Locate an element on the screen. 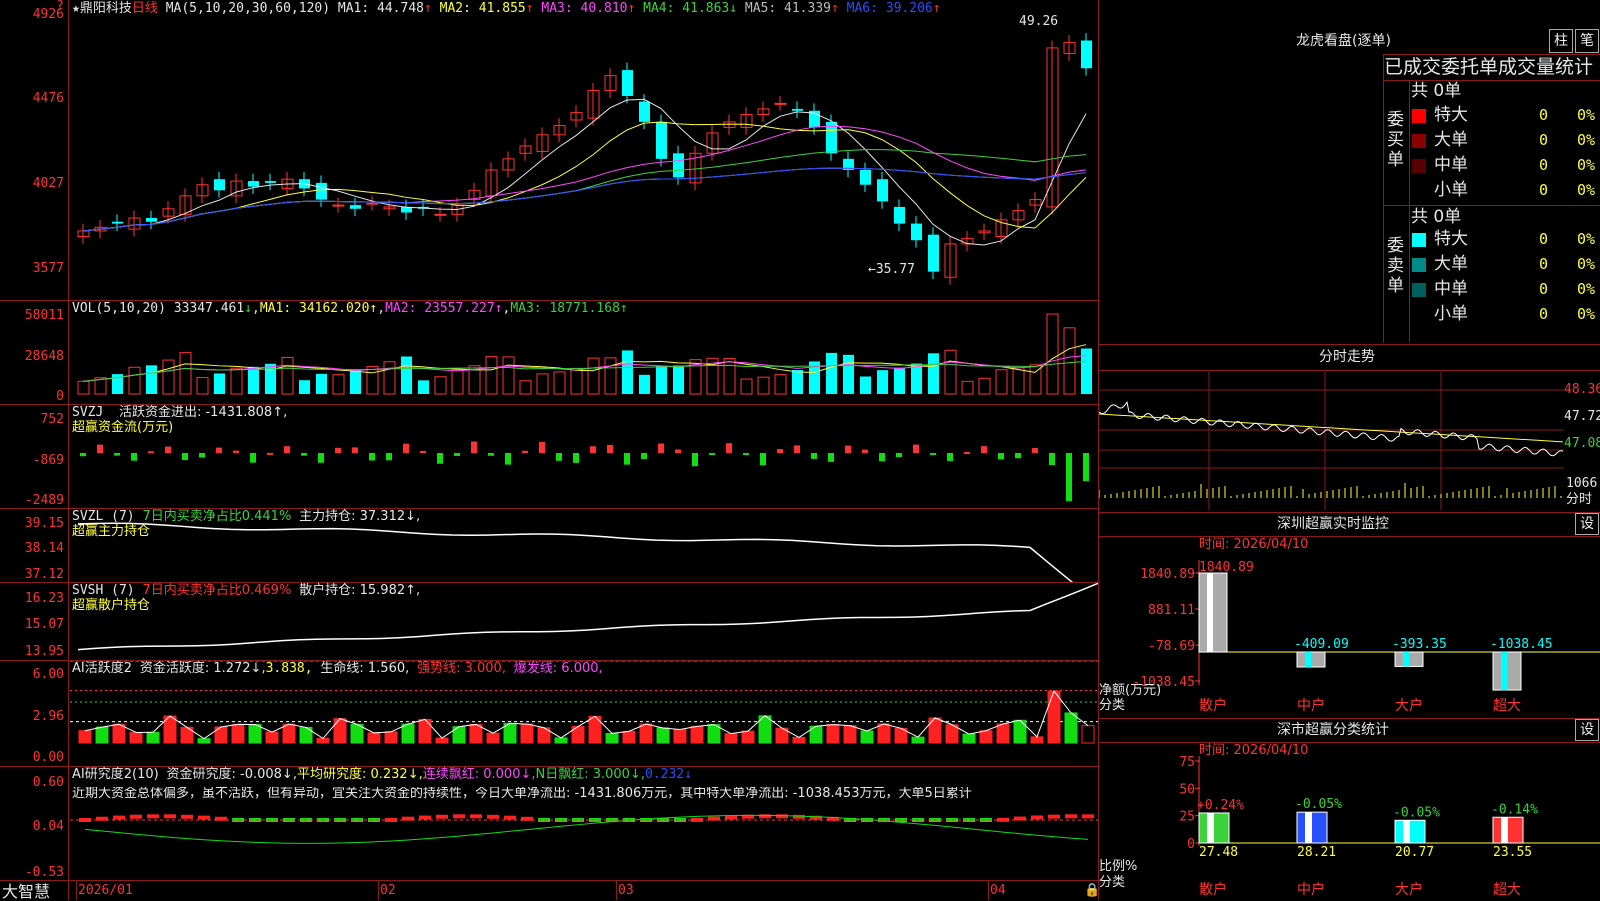 The height and width of the screenshot is (901, 1600). low-price-label: ←35.77 is located at coordinates (891, 269).